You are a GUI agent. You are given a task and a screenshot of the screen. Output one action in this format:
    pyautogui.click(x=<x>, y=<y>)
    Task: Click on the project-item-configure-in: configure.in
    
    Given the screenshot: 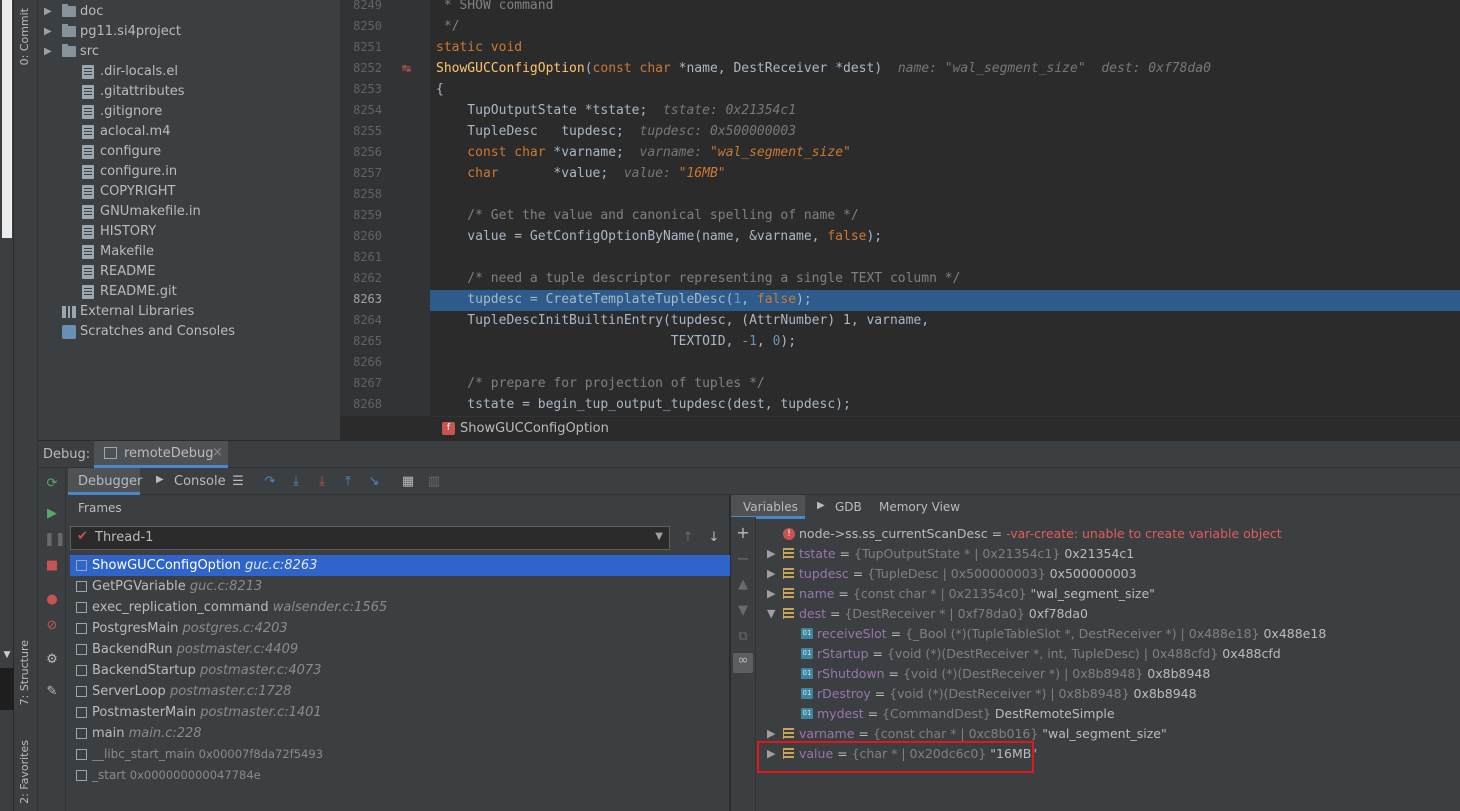 What is the action you would take?
    pyautogui.click(x=188, y=172)
    